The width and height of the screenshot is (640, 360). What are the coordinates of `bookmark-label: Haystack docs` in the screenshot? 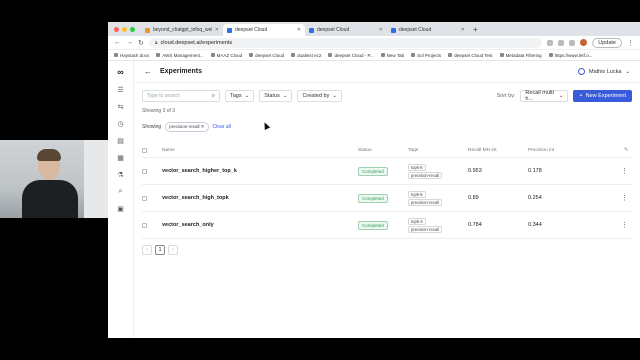 It's located at (135, 55).